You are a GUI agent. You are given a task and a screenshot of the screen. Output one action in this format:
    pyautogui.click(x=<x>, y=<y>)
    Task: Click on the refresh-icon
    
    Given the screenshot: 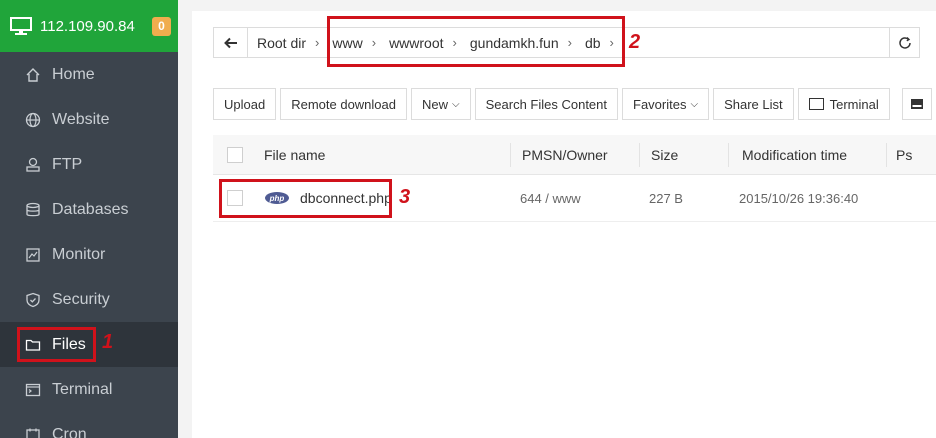 What is the action you would take?
    pyautogui.click(x=904, y=42)
    